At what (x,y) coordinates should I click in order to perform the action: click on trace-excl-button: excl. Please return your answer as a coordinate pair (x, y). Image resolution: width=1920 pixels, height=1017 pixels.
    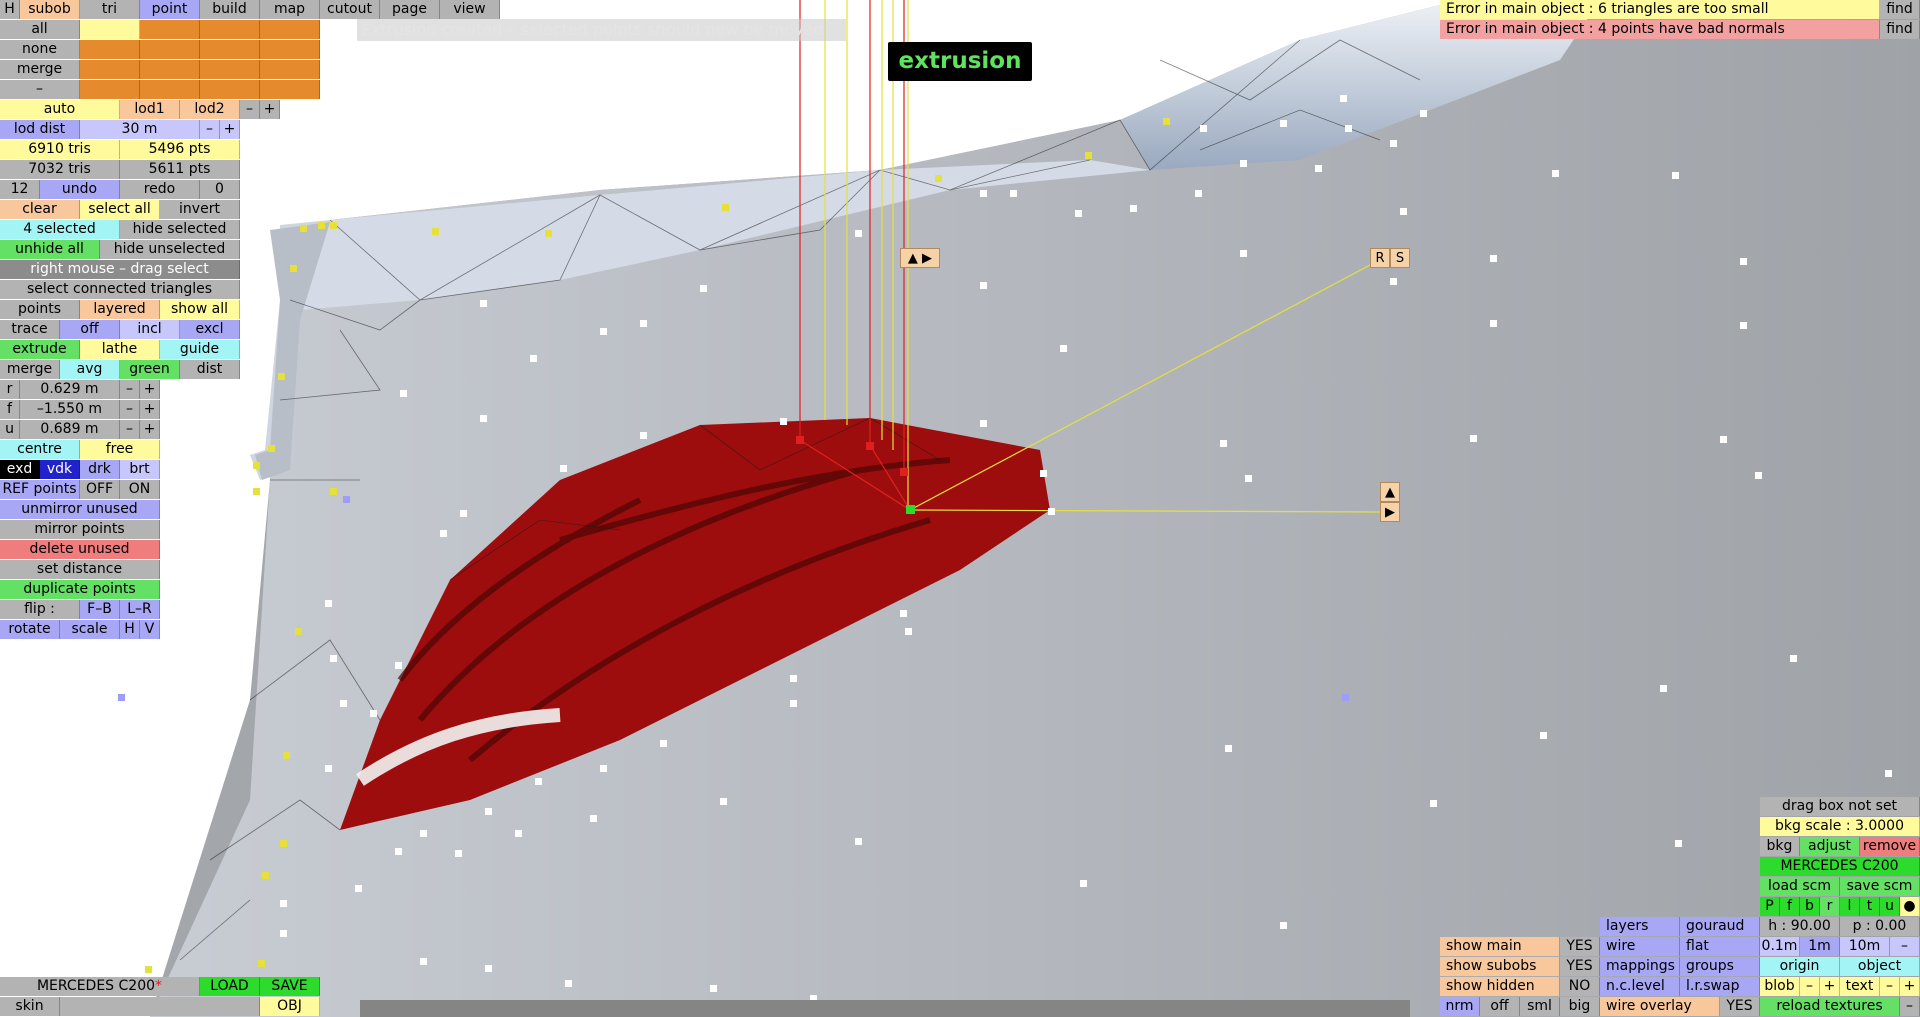
    Looking at the image, I should click on (210, 329).